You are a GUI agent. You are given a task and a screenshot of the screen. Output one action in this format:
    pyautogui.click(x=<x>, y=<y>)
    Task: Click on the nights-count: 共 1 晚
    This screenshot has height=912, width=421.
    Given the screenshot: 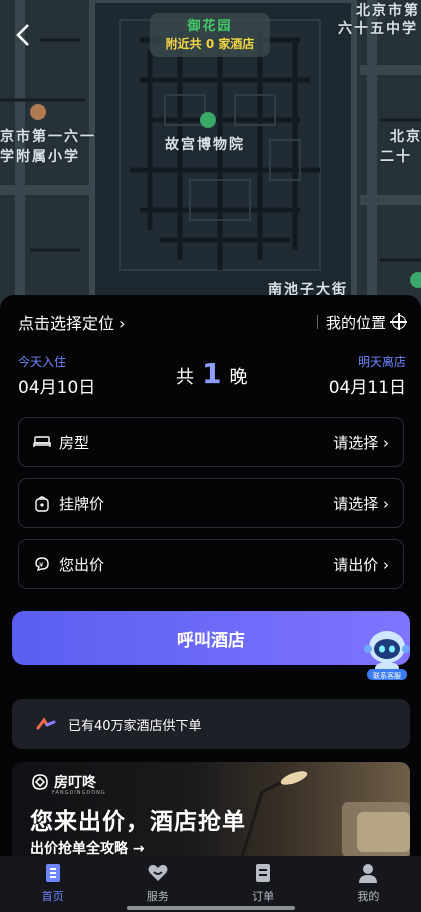 What is the action you would take?
    pyautogui.click(x=211, y=373)
    